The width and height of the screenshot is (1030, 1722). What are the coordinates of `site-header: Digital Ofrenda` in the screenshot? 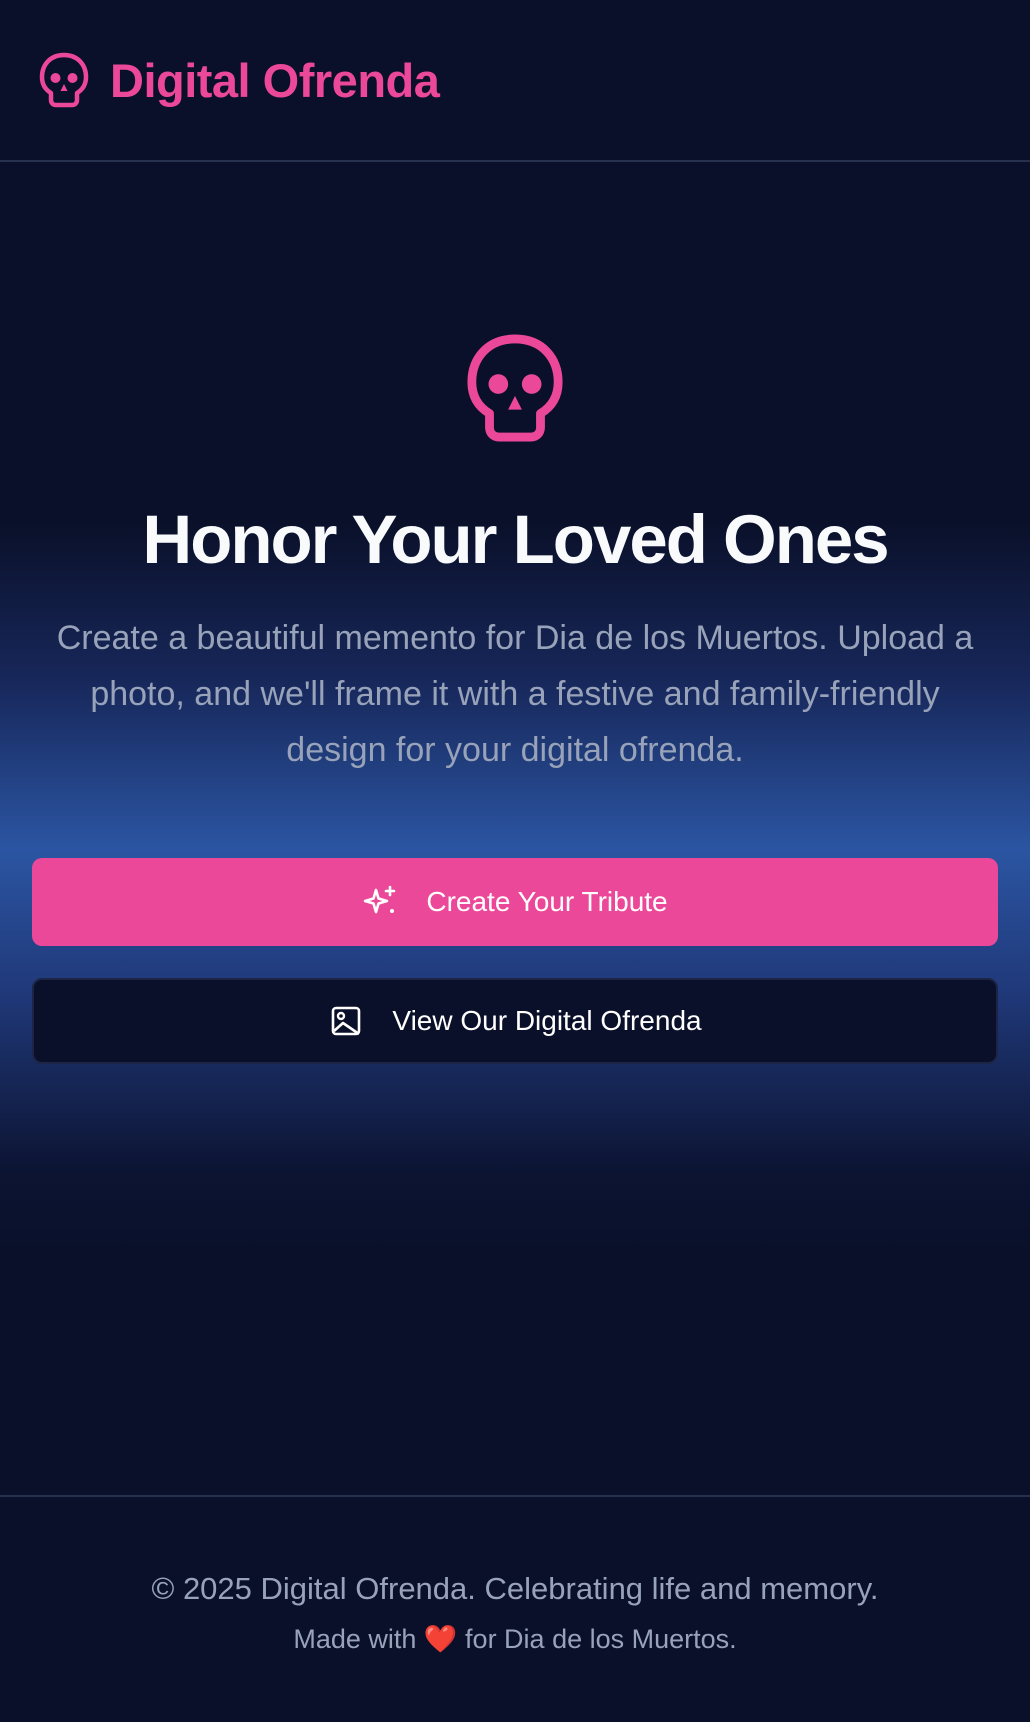 It's located at (515, 81).